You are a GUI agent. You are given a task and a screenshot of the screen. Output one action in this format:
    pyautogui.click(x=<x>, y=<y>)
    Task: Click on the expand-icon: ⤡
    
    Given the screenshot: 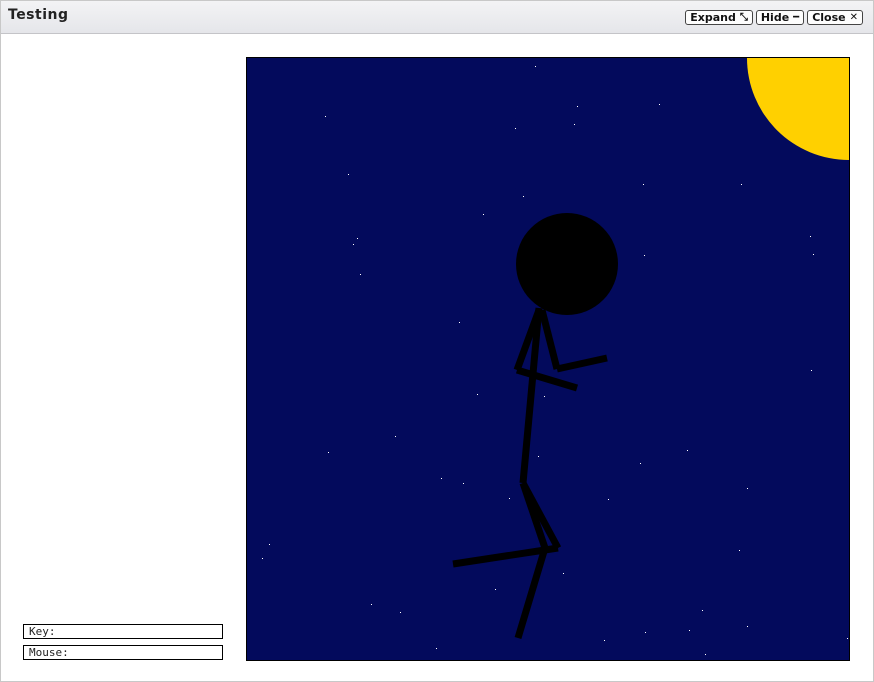 What is the action you would take?
    pyautogui.click(x=743, y=17)
    